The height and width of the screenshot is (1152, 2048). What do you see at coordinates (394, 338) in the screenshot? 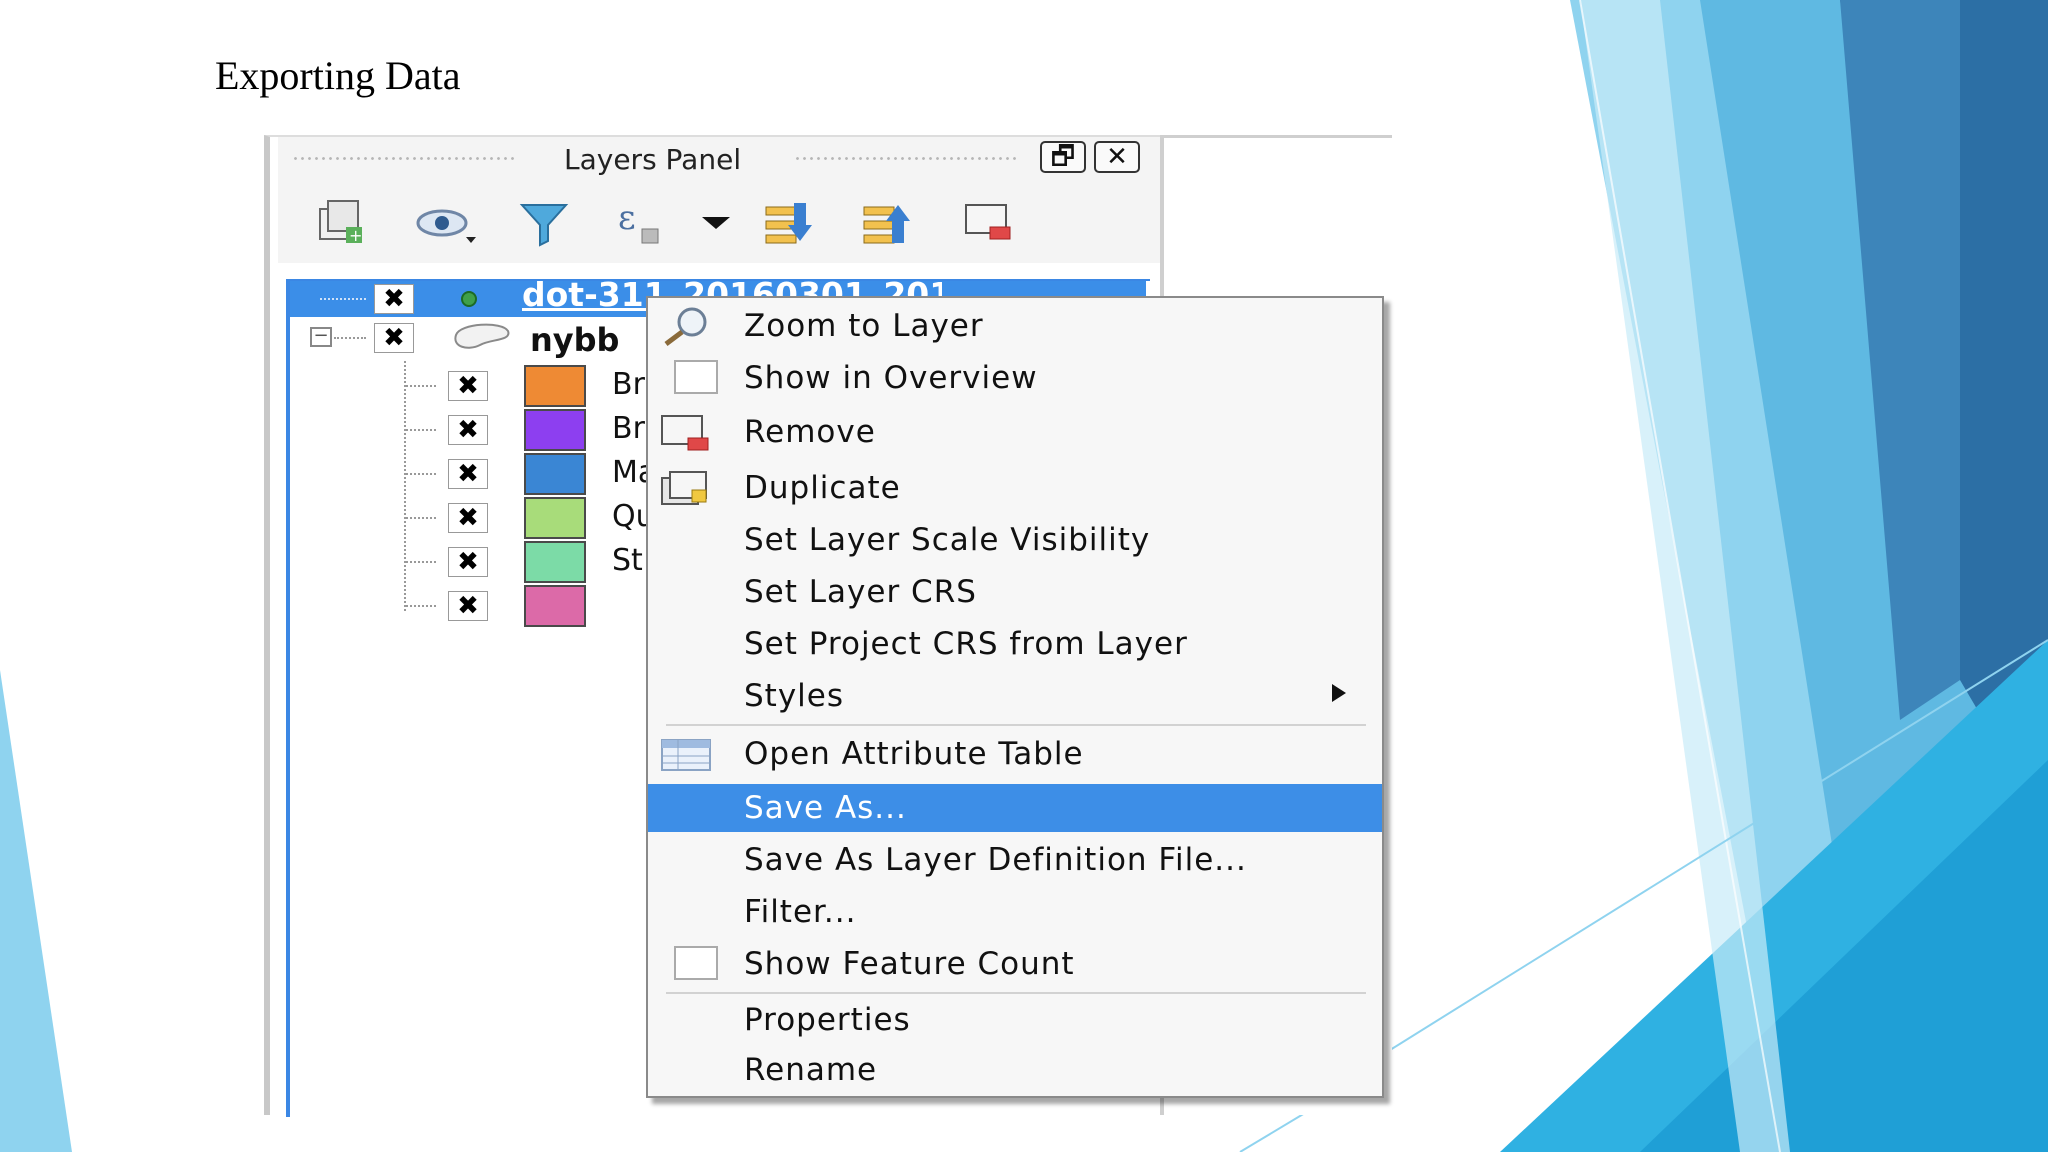
I see `group-checkbox: ✖` at bounding box center [394, 338].